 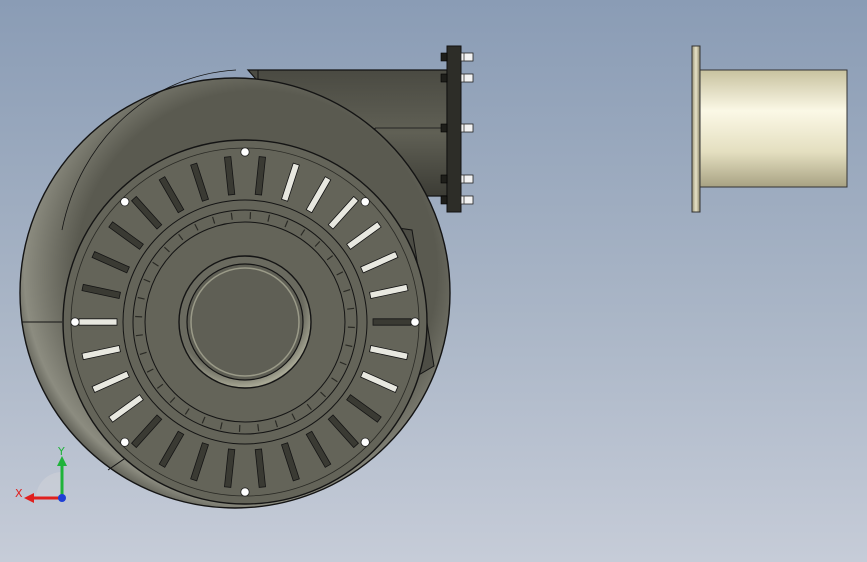 I want to click on pipe-body, so click(x=773, y=128).